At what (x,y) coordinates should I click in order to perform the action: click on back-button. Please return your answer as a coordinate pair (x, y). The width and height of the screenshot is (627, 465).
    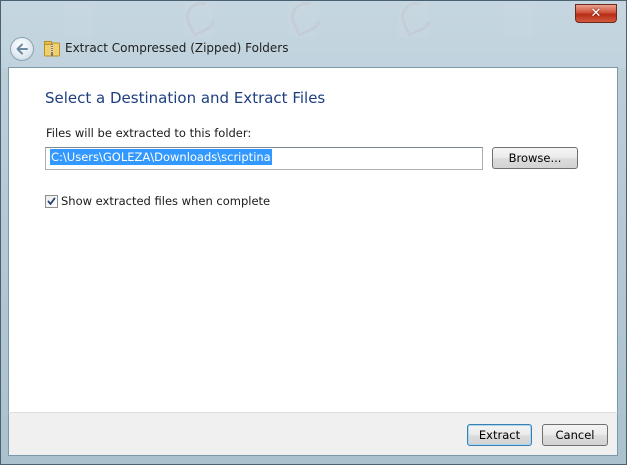
    Looking at the image, I should click on (22, 49).